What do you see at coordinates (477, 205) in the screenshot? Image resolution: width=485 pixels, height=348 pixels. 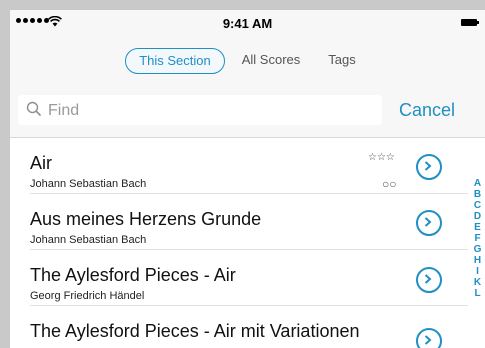 I see `index-letter-c: C` at bounding box center [477, 205].